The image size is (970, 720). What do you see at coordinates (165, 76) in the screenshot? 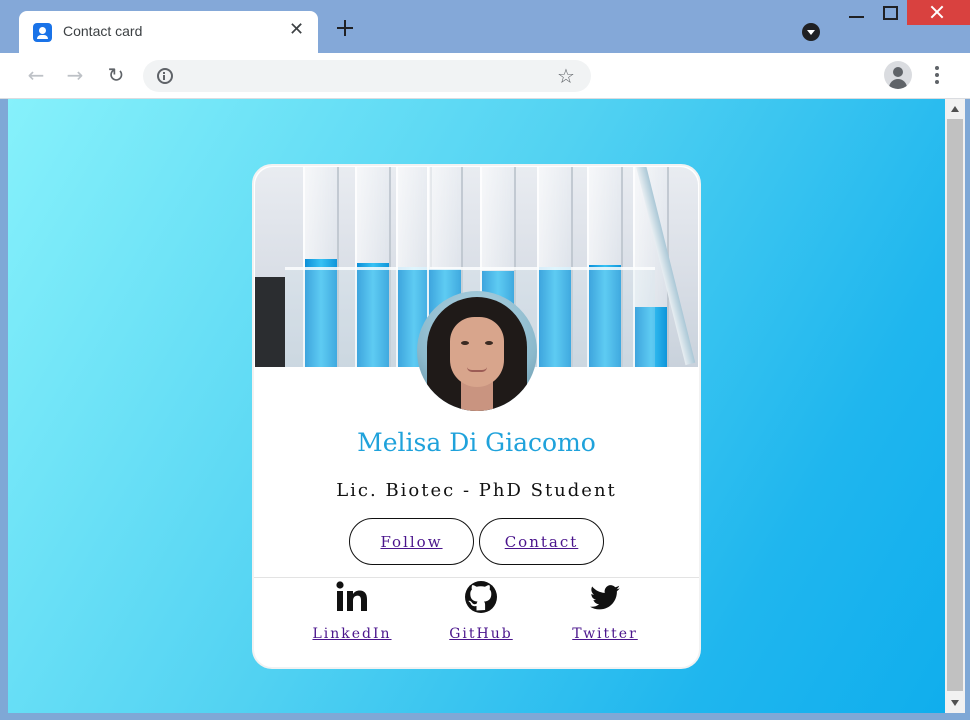
I see `site-info-icon` at bounding box center [165, 76].